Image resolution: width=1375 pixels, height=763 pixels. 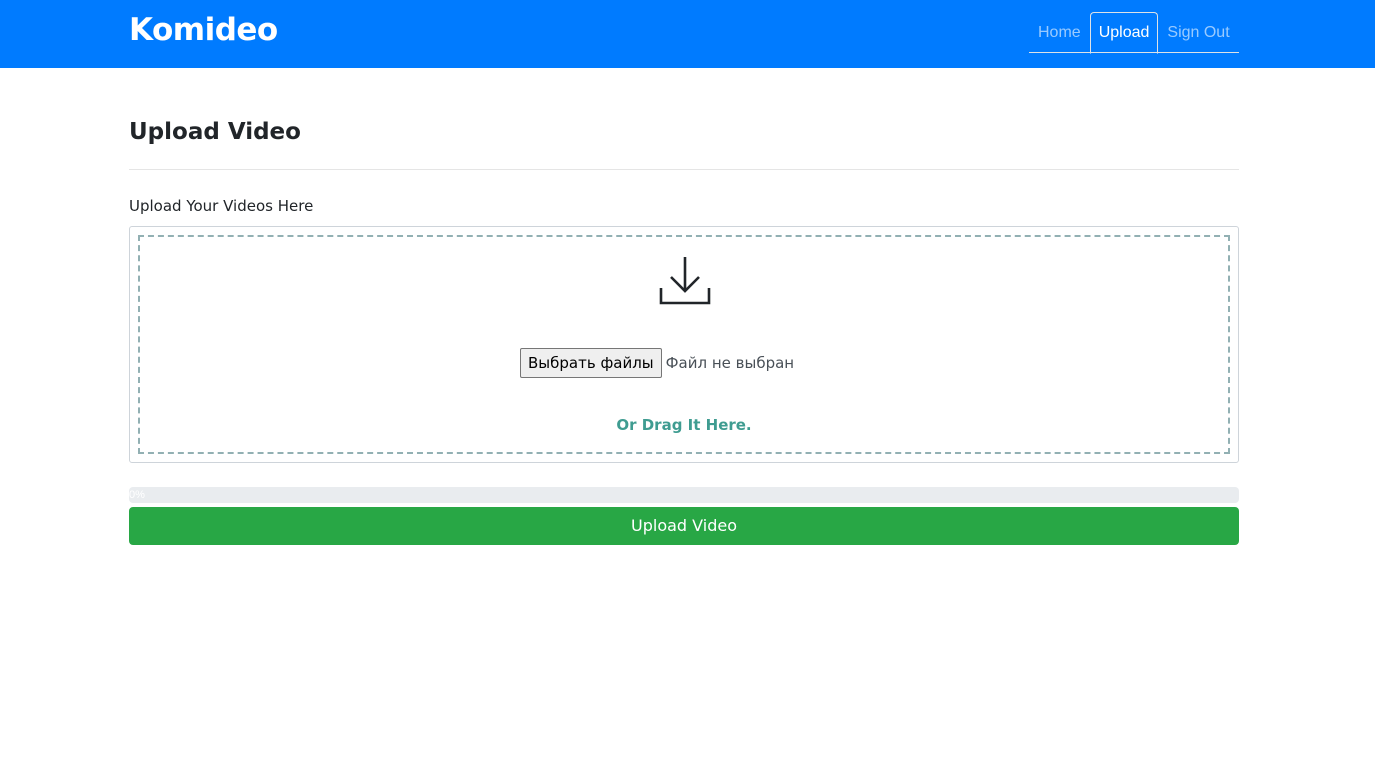 What do you see at coordinates (684, 169) in the screenshot?
I see `title-divider` at bounding box center [684, 169].